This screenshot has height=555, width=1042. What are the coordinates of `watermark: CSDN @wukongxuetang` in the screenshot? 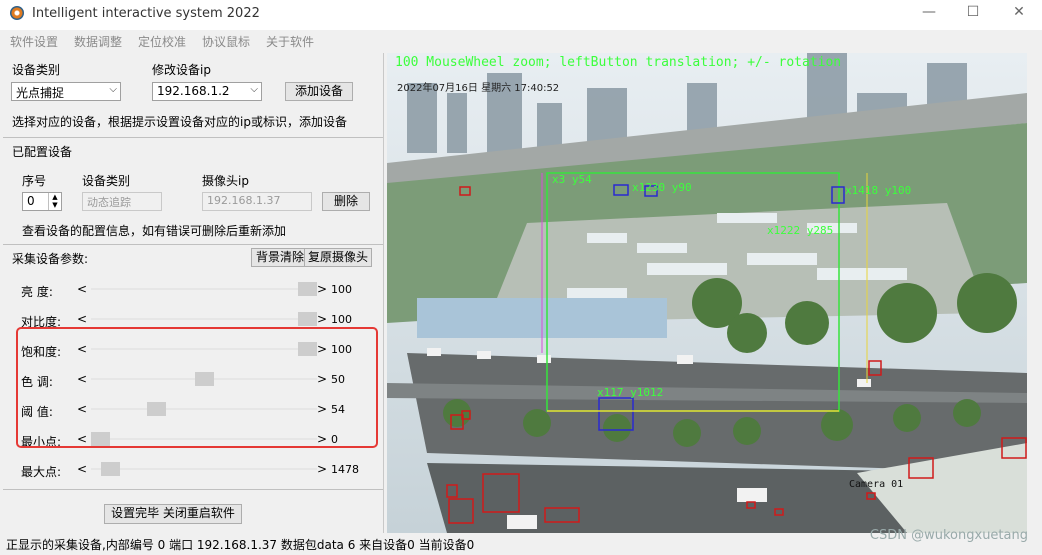 It's located at (948, 535).